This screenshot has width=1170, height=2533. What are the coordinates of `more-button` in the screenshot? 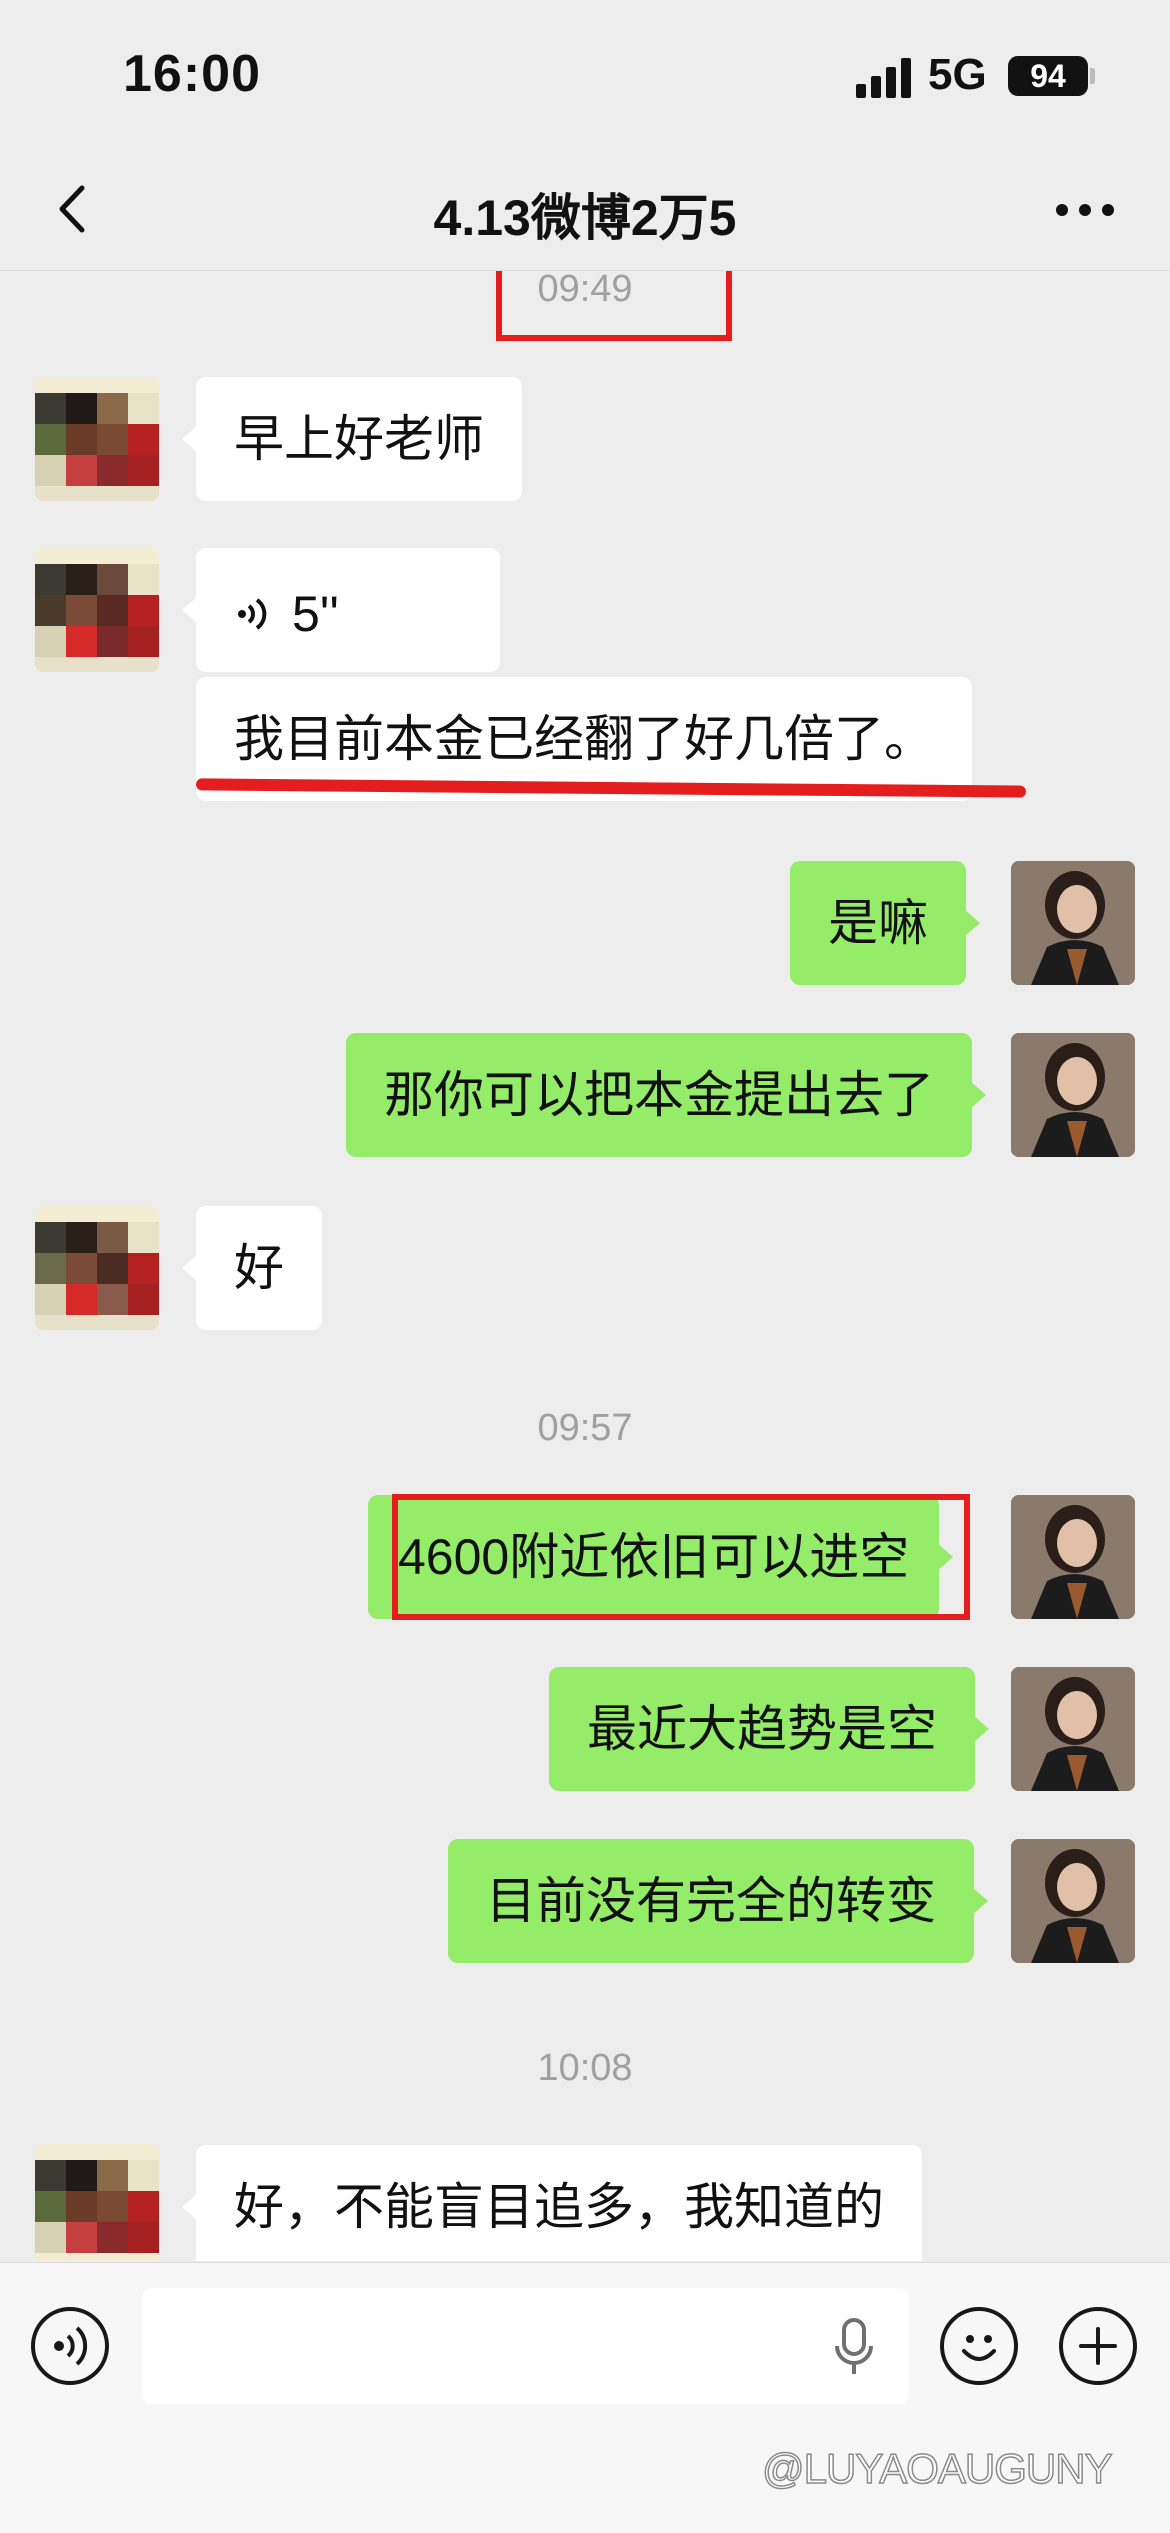 It's located at (1085, 210).